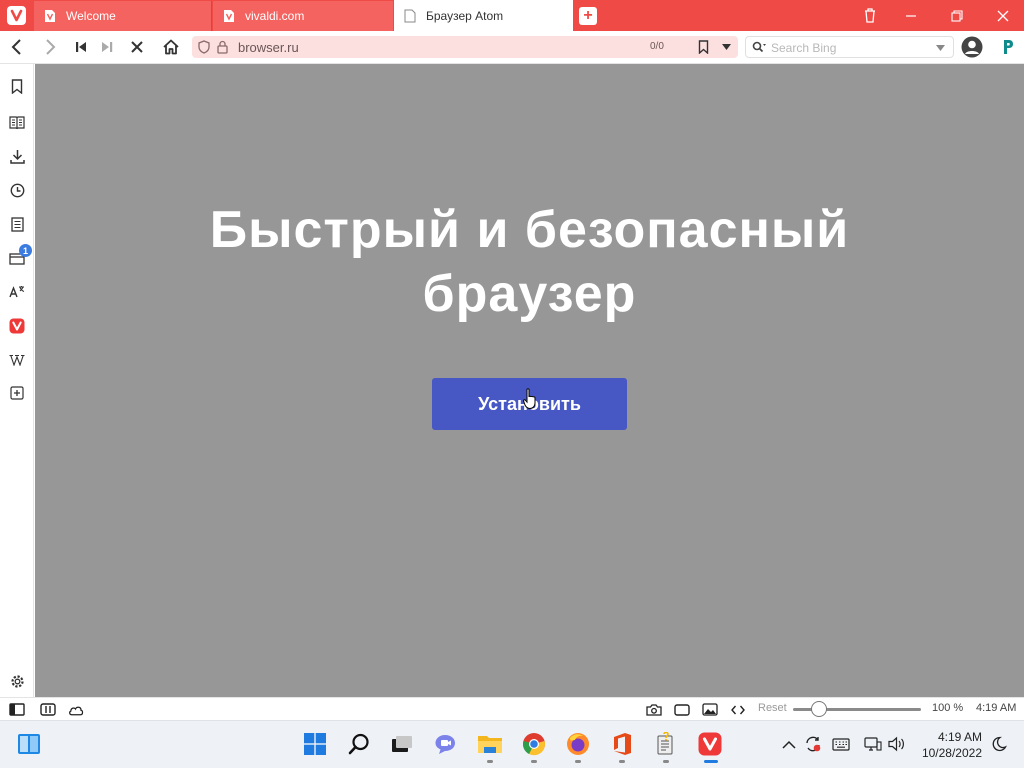 This screenshot has width=1024, height=768. Describe the element at coordinates (17, 709) in the screenshot. I see `toggle-panel-icon` at that location.